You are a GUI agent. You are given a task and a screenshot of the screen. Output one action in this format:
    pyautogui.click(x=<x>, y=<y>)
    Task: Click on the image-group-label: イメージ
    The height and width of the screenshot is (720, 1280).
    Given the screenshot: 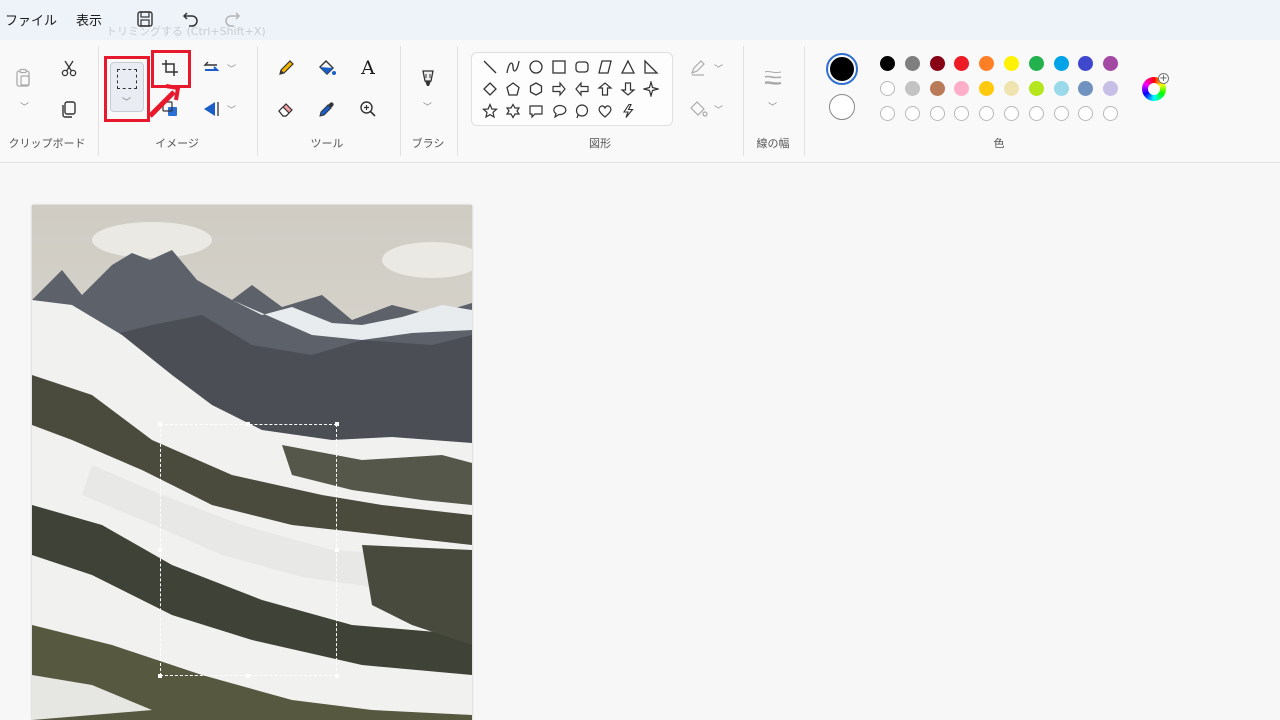 What is the action you would take?
    pyautogui.click(x=177, y=143)
    